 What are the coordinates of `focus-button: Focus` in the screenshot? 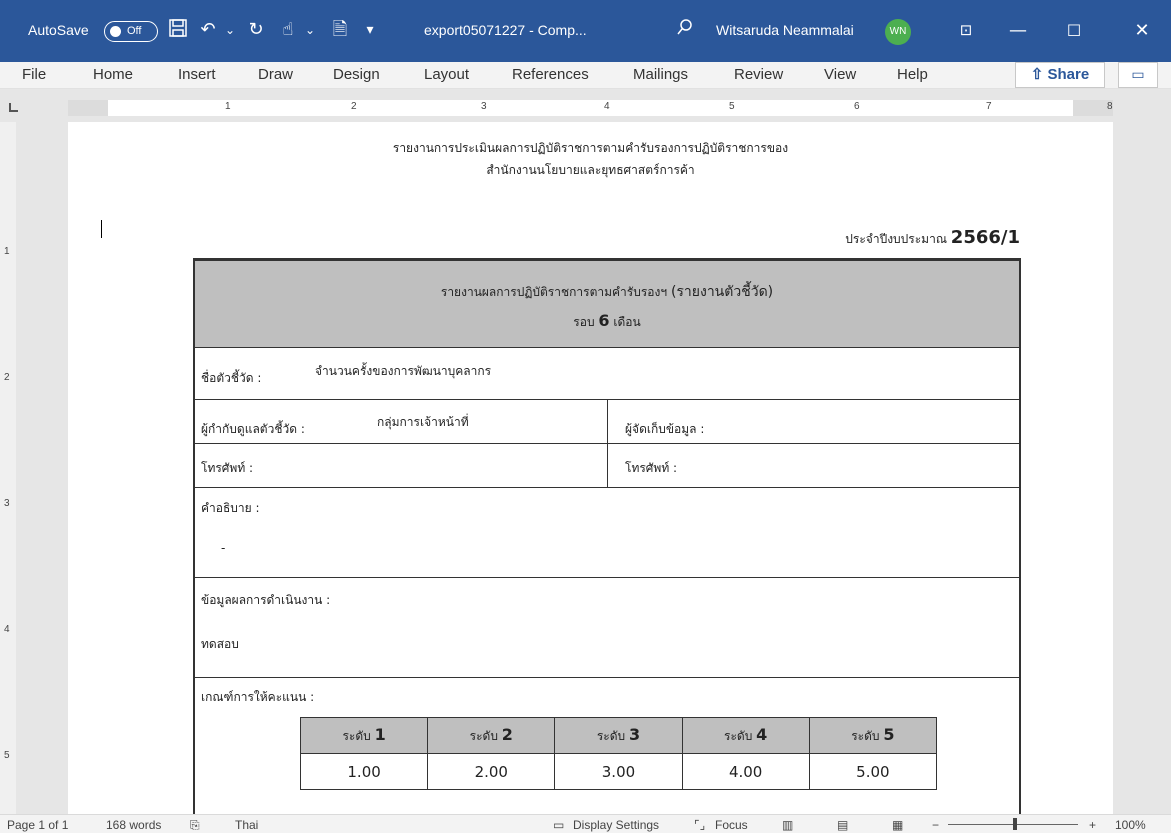 It's located at (731, 825).